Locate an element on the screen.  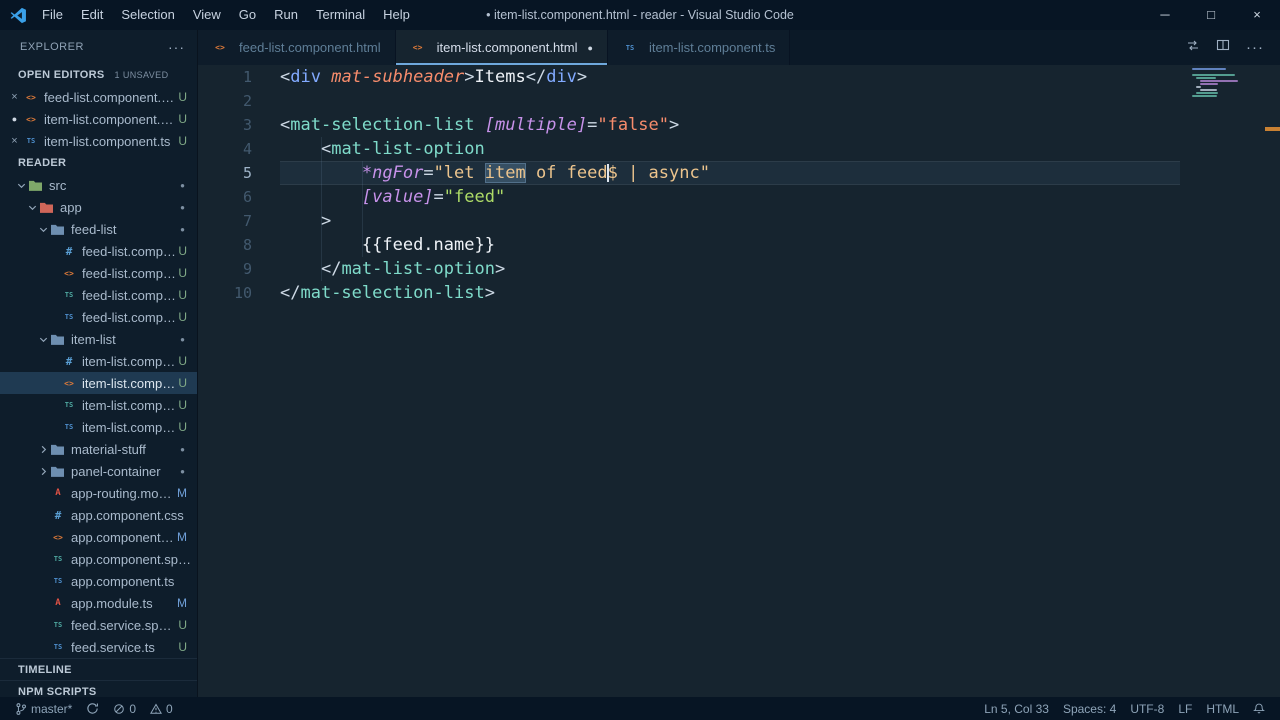
encoding: UTF-8 is located at coordinates (1147, 709).